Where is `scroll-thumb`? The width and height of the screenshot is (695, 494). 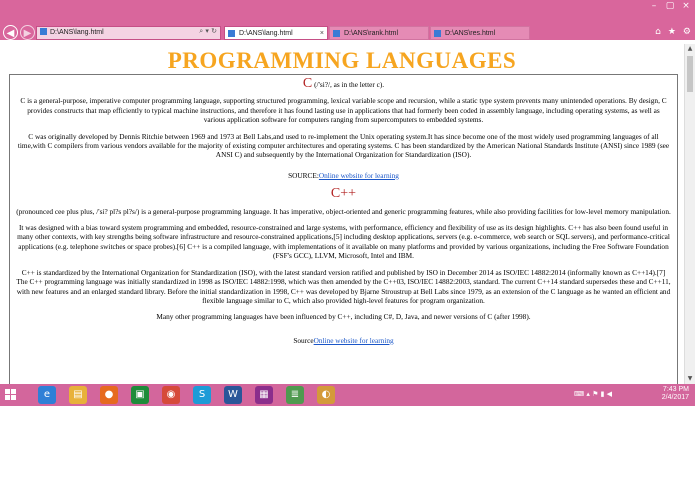
scroll-thumb is located at coordinates (690, 74).